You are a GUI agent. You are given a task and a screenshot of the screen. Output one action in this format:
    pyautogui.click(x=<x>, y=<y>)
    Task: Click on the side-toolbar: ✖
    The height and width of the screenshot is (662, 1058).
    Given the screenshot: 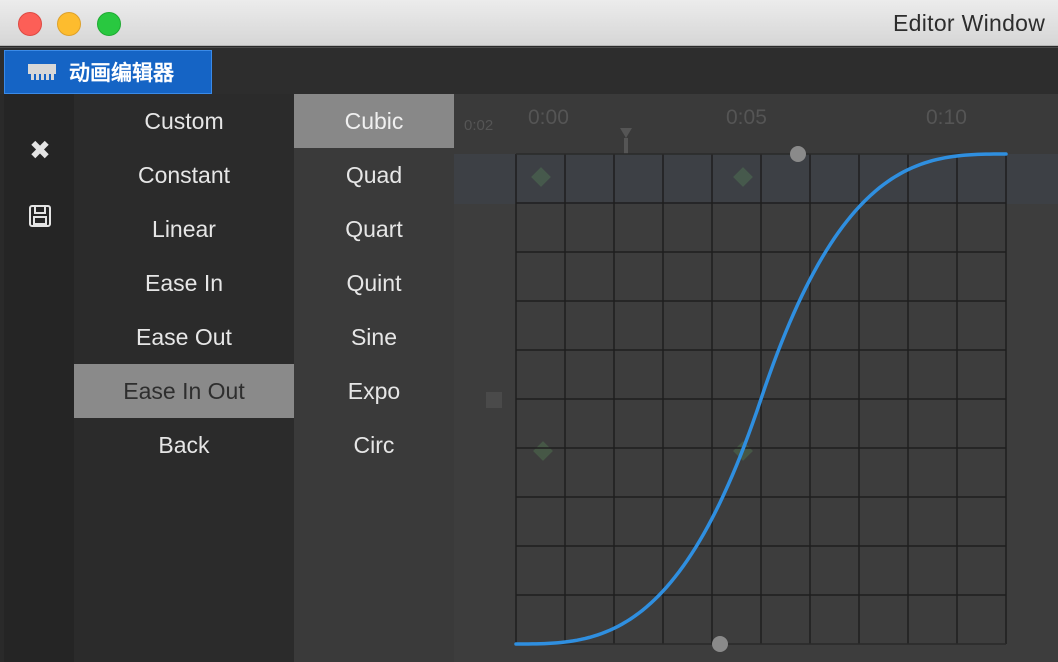 What is the action you would take?
    pyautogui.click(x=39, y=378)
    